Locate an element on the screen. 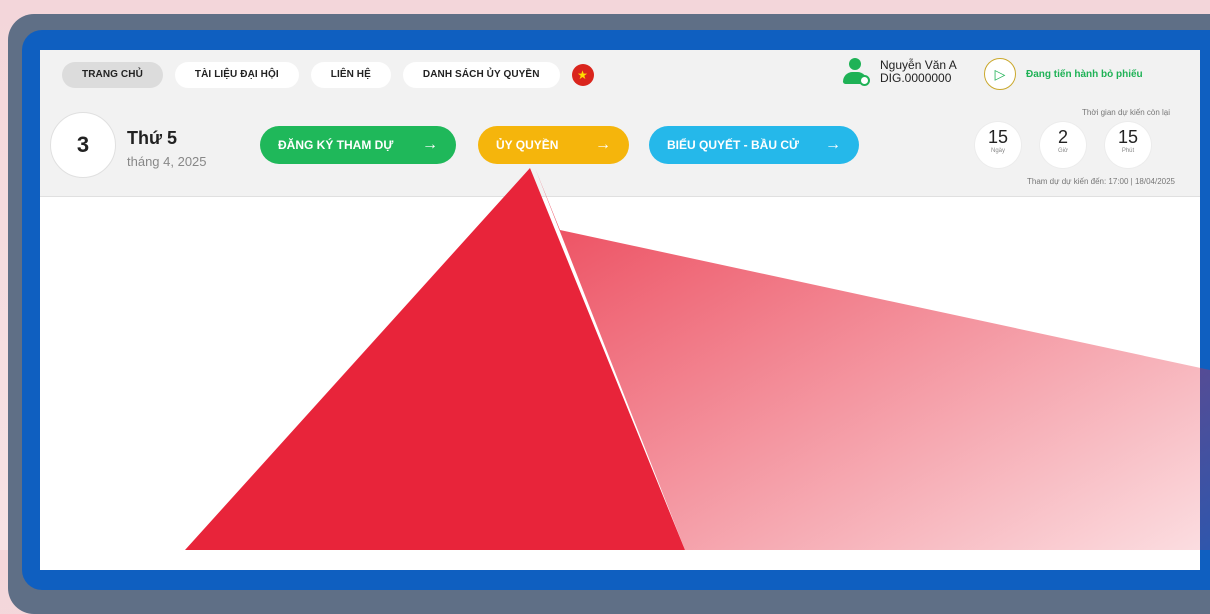 This screenshot has width=1210, height=614. vote-send-icon: ▷ is located at coordinates (1000, 74).